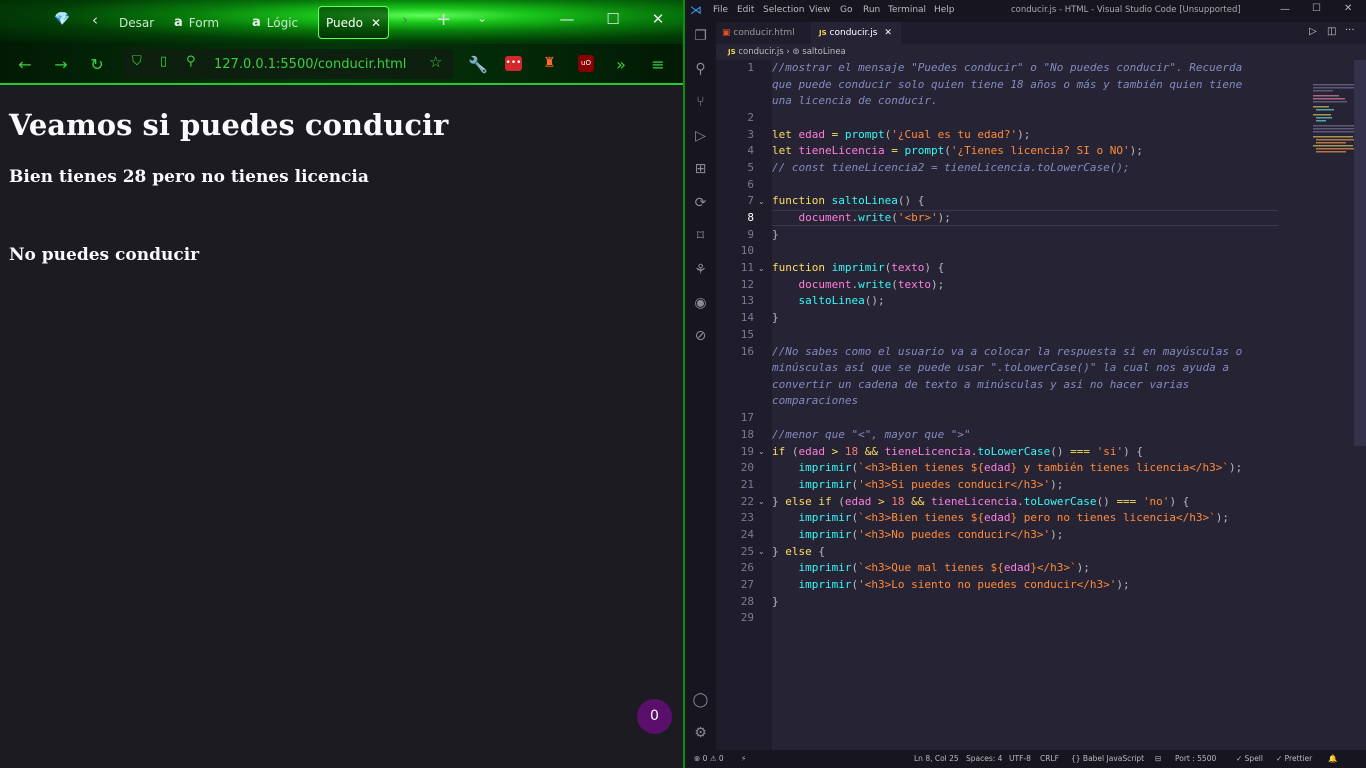 This screenshot has width=1366, height=768. What do you see at coordinates (353, 22) in the screenshot?
I see `tab-puedo-active: Puedo ✕` at bounding box center [353, 22].